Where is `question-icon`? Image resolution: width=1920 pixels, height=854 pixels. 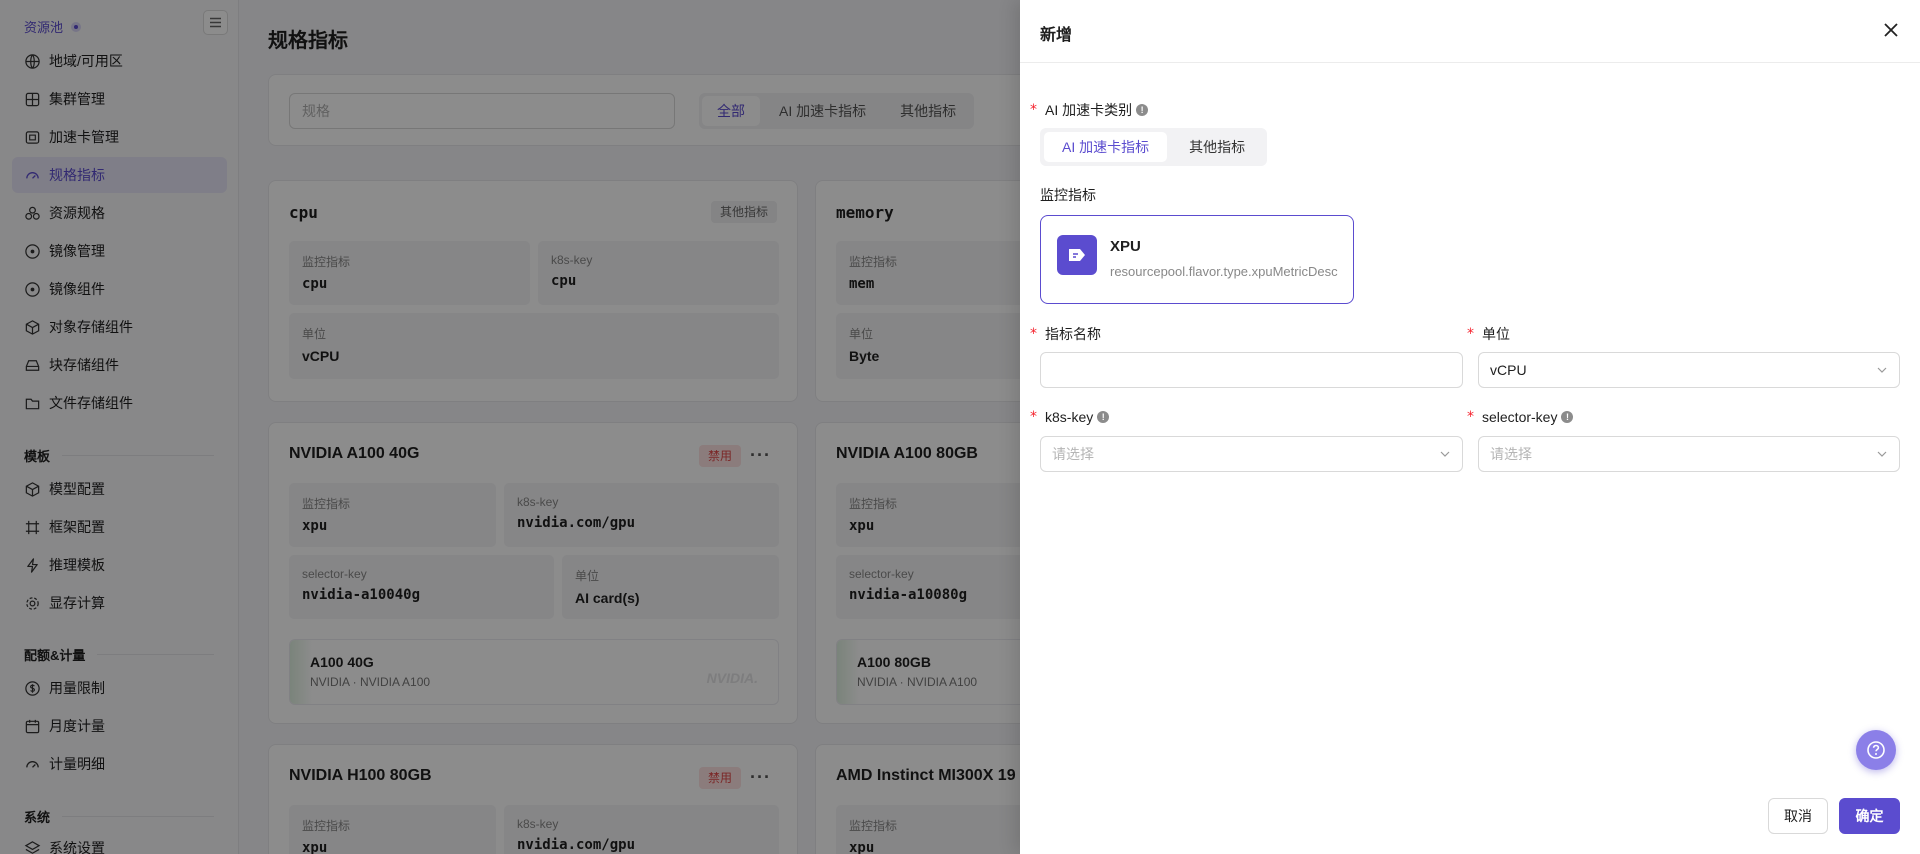
question-icon is located at coordinates (1876, 750).